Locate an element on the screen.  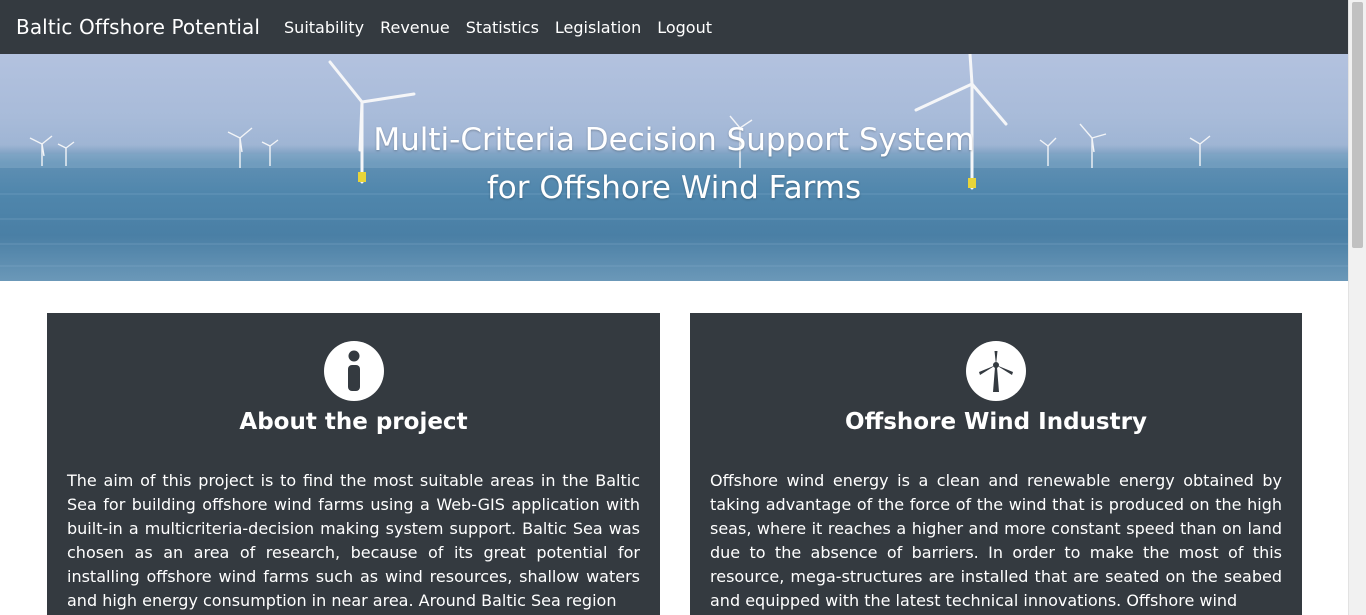
nav-revenue: Revenue is located at coordinates (415, 27).